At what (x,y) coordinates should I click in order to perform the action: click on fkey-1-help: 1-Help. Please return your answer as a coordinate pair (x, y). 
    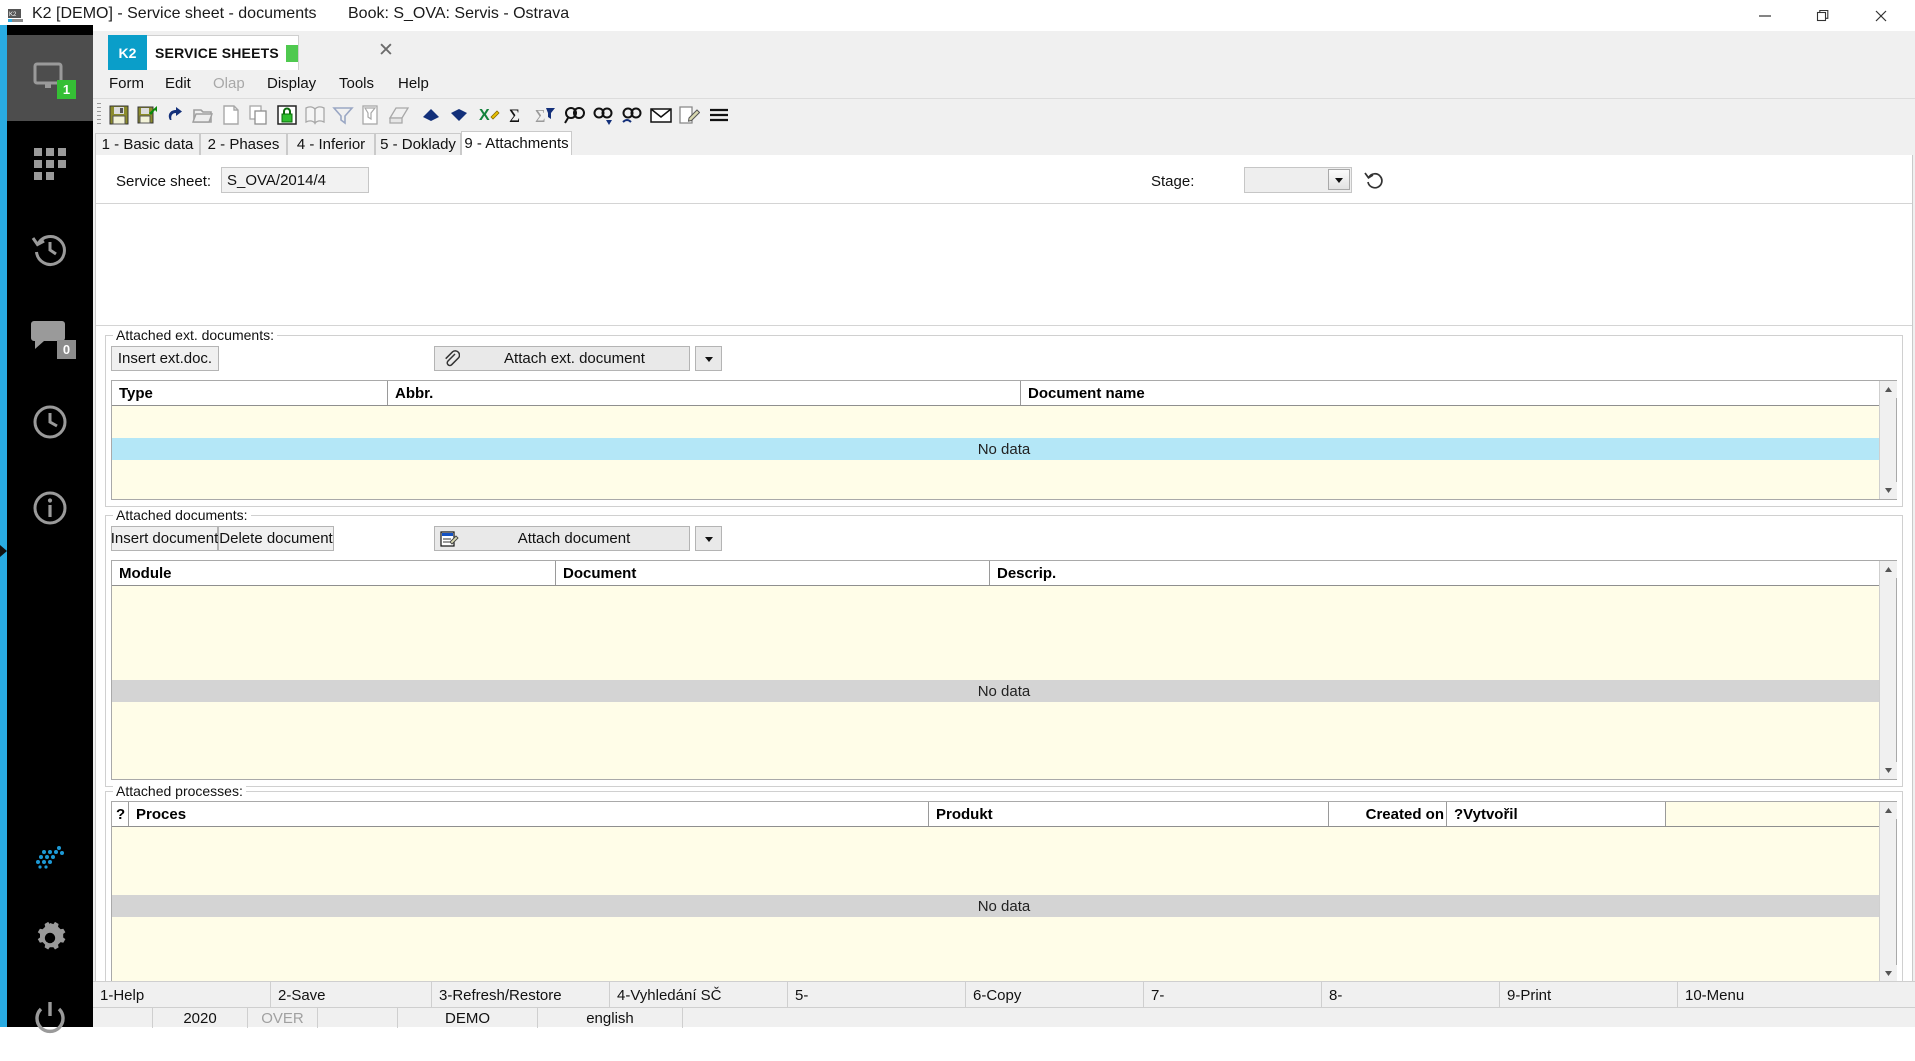
    Looking at the image, I should click on (182, 995).